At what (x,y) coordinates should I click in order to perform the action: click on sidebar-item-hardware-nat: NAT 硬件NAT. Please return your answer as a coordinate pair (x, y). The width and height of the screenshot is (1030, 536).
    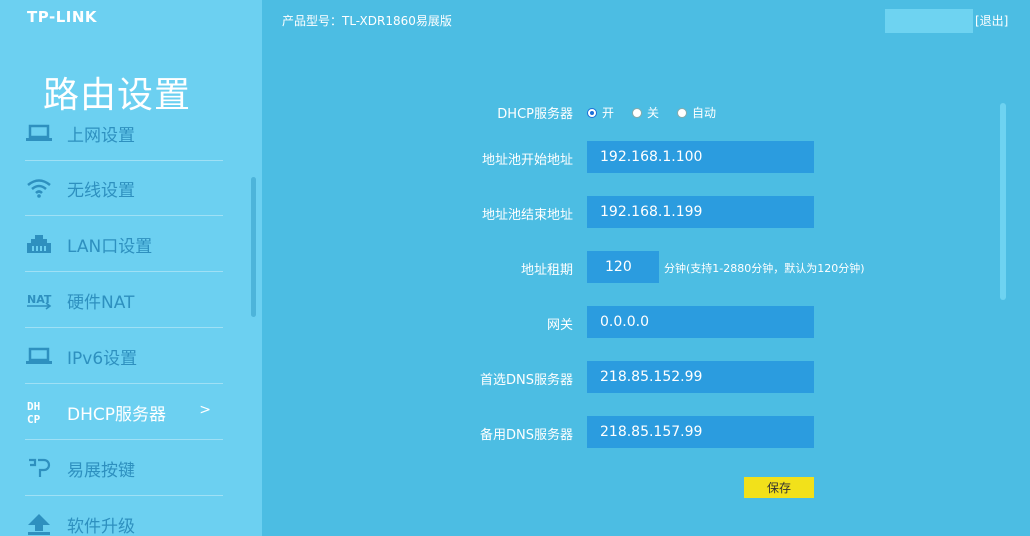
    Looking at the image, I should click on (124, 300).